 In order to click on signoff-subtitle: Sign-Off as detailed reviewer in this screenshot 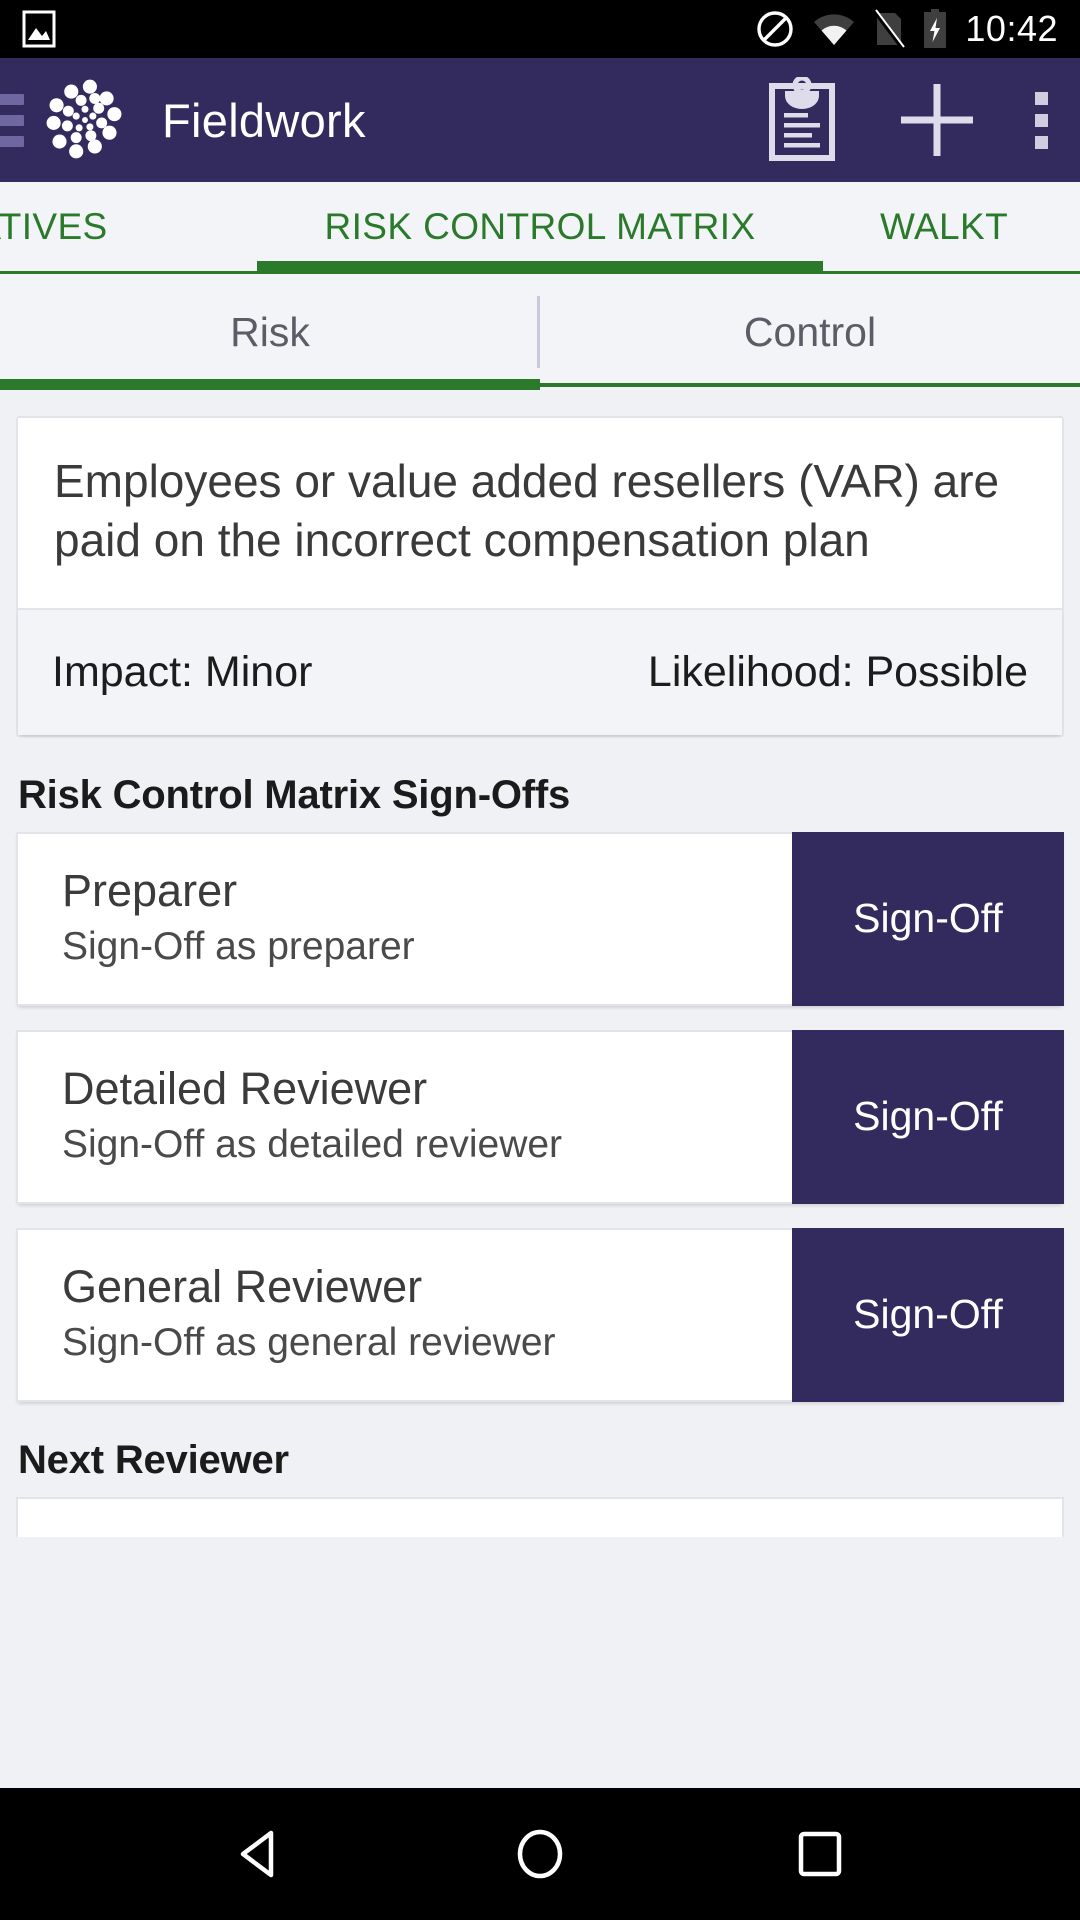, I will do `click(312, 1144)`.